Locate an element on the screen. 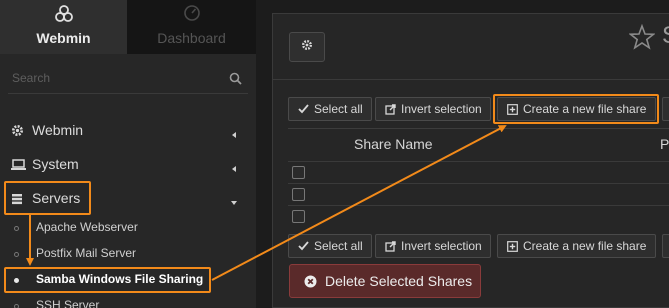 This screenshot has height=308, width=669. sidebar-subitem-apache: Apache Webserver is located at coordinates (128, 228).